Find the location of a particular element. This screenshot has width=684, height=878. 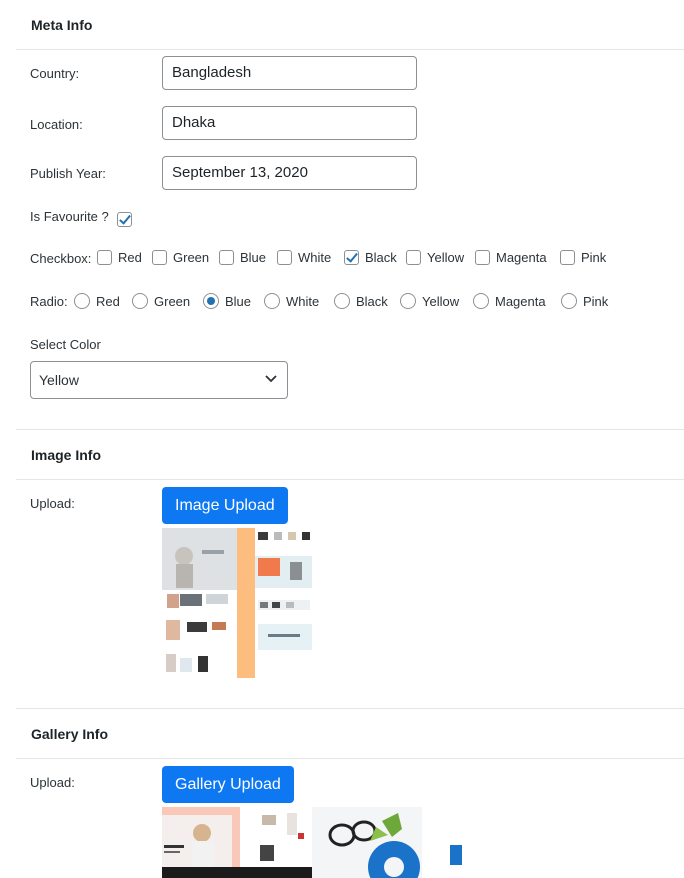

checkbox-option-label: Magenta is located at coordinates (521, 257).